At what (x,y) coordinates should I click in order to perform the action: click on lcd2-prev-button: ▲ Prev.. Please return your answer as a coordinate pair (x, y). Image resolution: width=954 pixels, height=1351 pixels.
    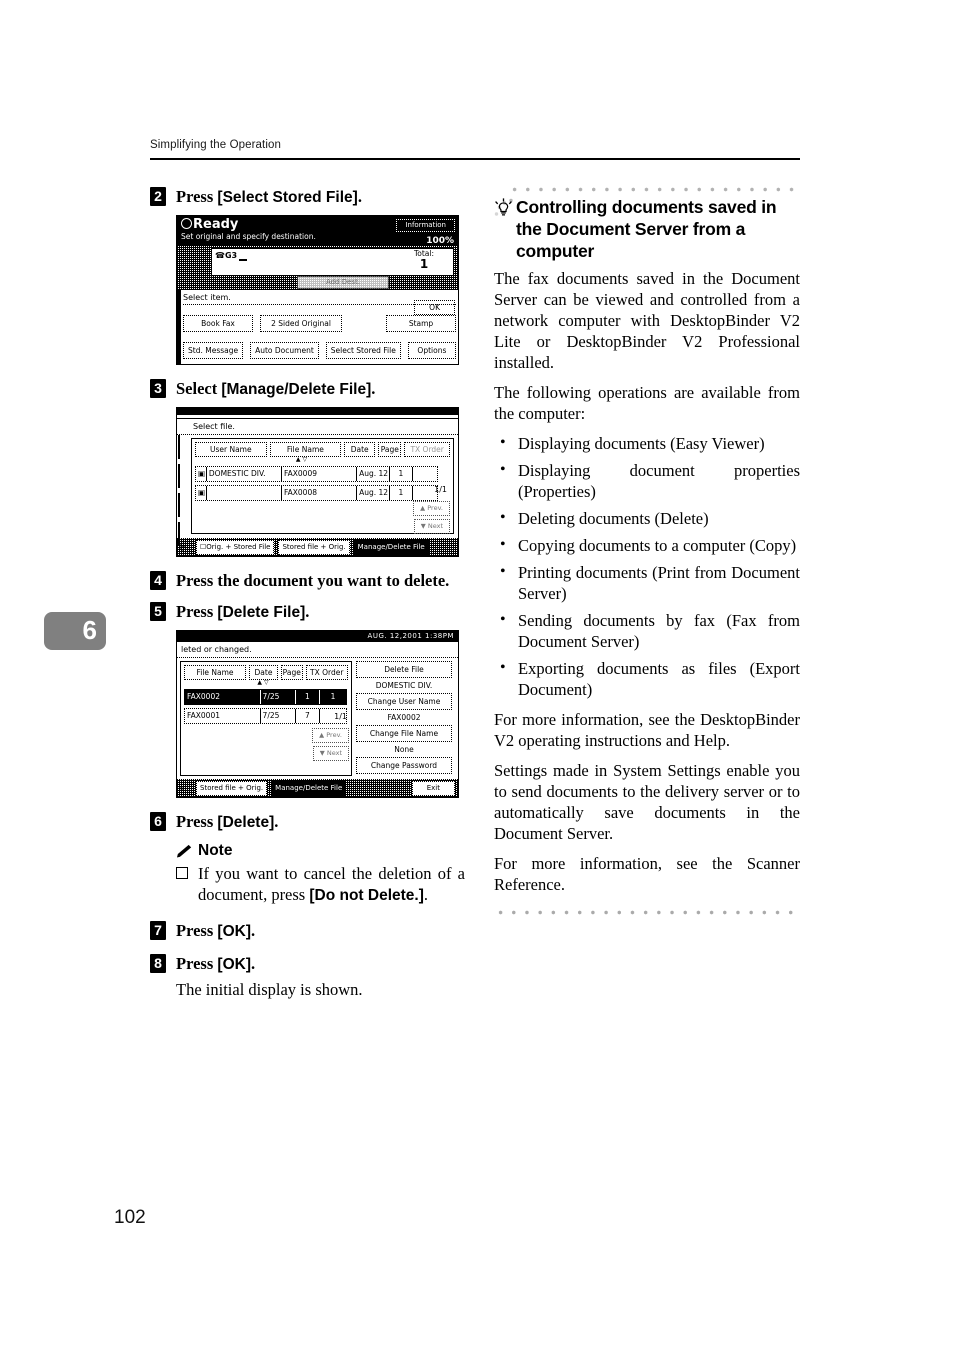
    Looking at the image, I should click on (431, 508).